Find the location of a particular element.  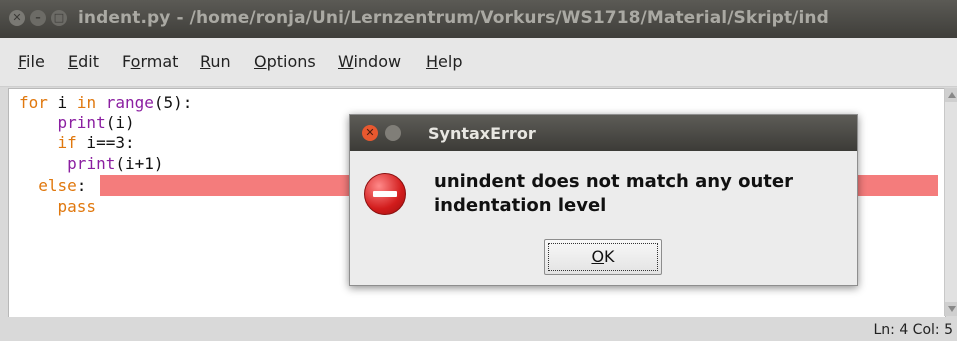

menu-help-mnemonic: H is located at coordinates (432, 61).